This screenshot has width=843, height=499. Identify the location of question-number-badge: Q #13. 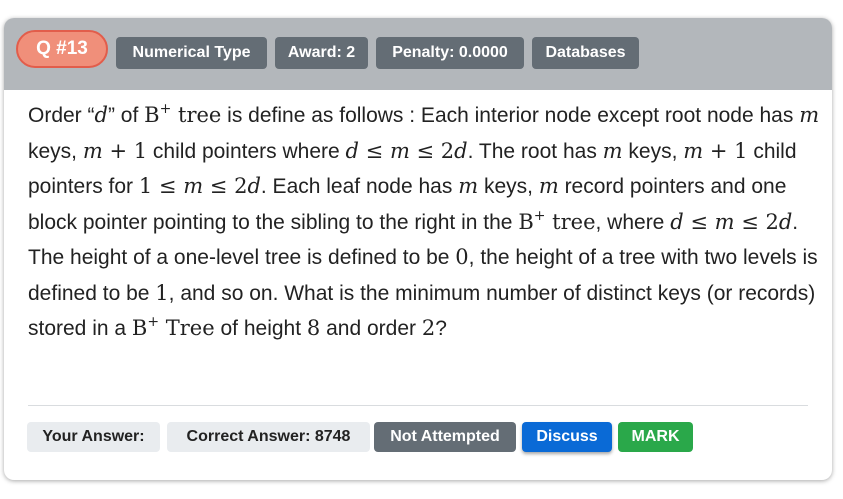
(62, 49).